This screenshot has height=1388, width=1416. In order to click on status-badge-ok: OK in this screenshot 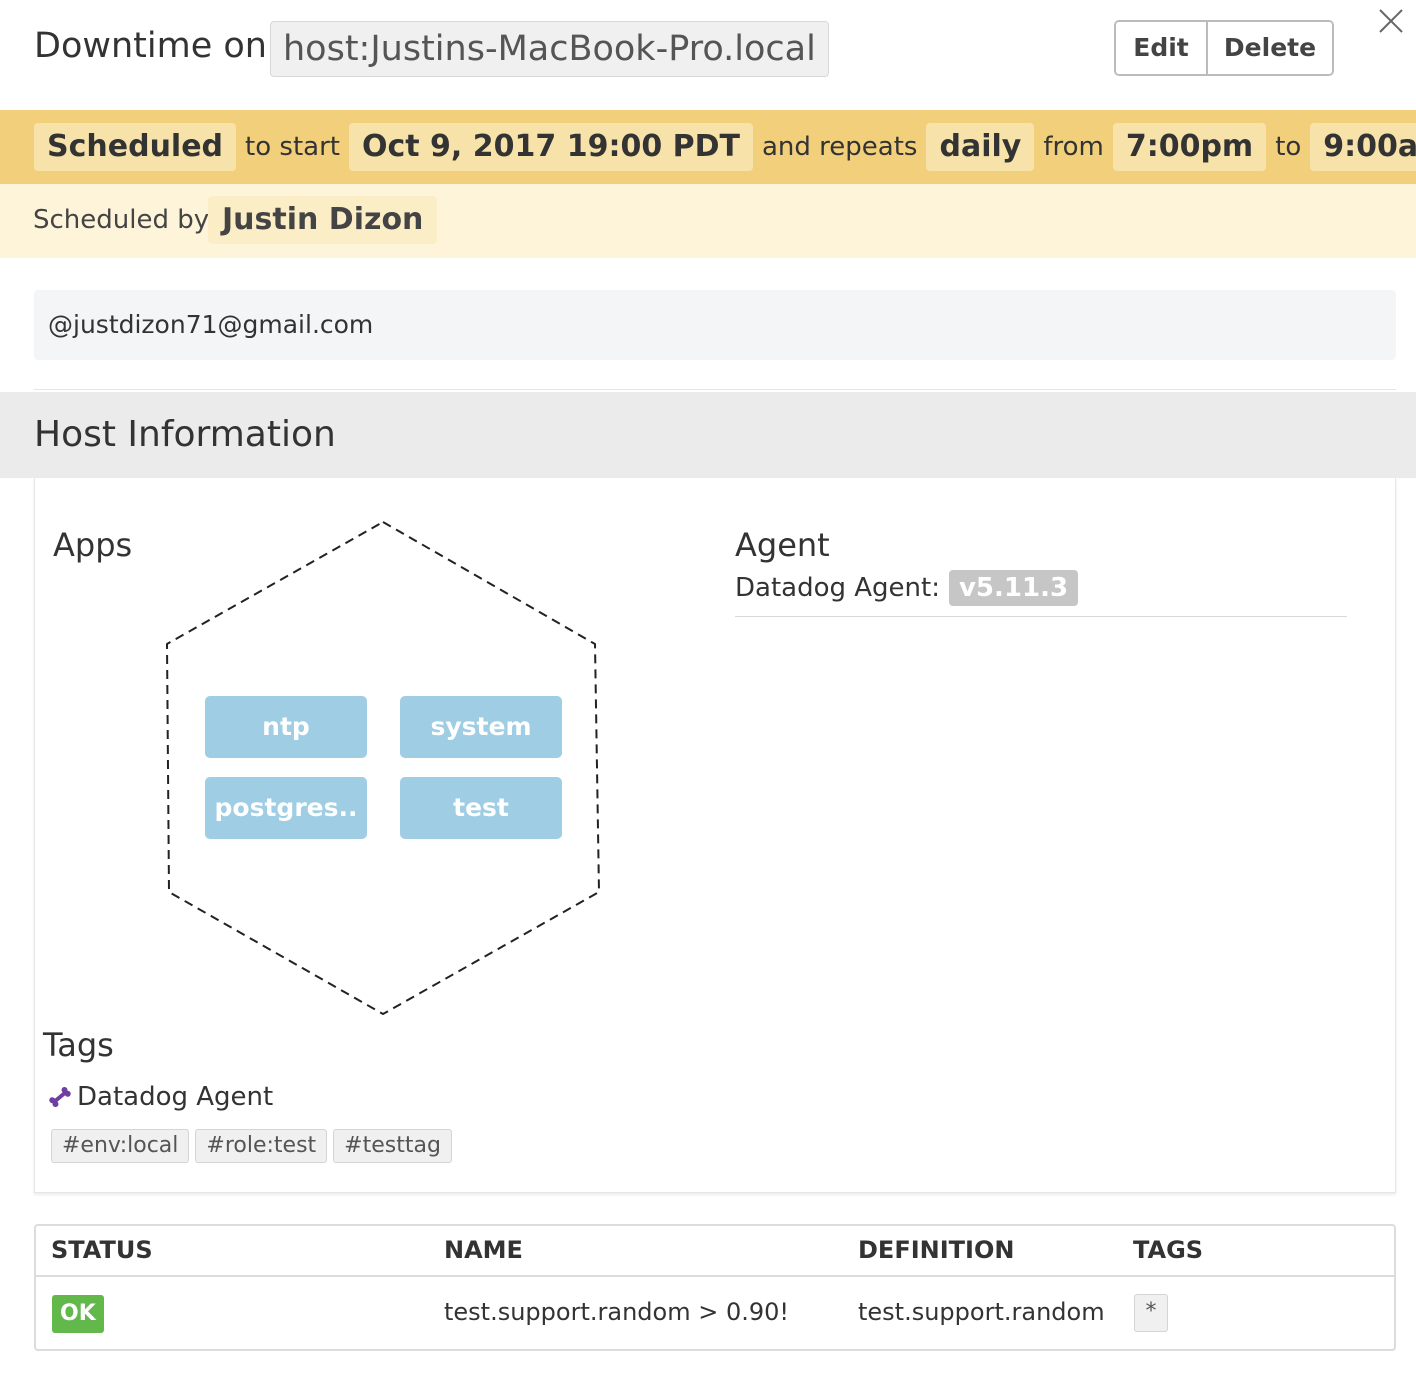, I will do `click(78, 1314)`.